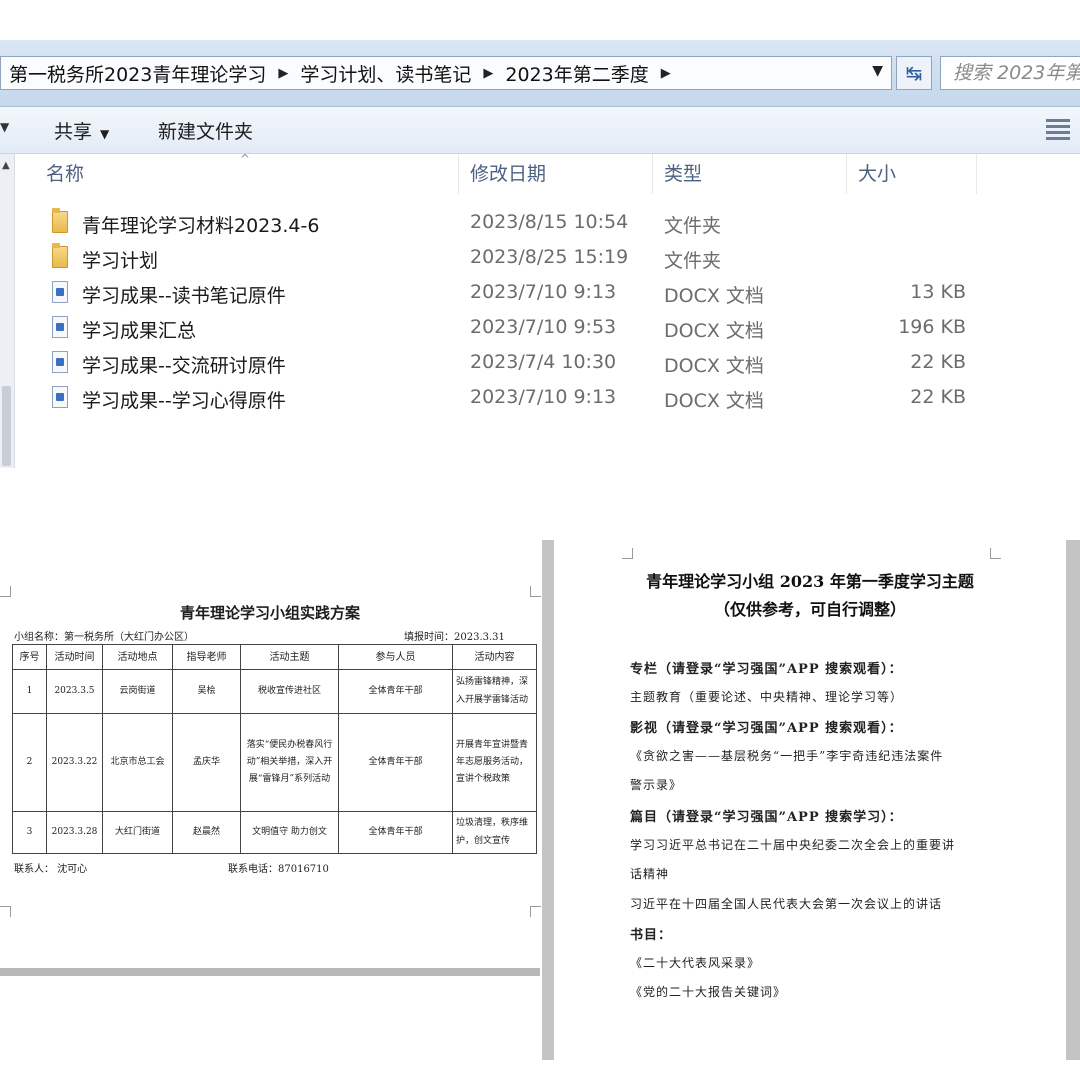 This screenshot has width=1080, height=1080. Describe the element at coordinates (877, 174) in the screenshot. I see `column-header-size: 大小` at that location.